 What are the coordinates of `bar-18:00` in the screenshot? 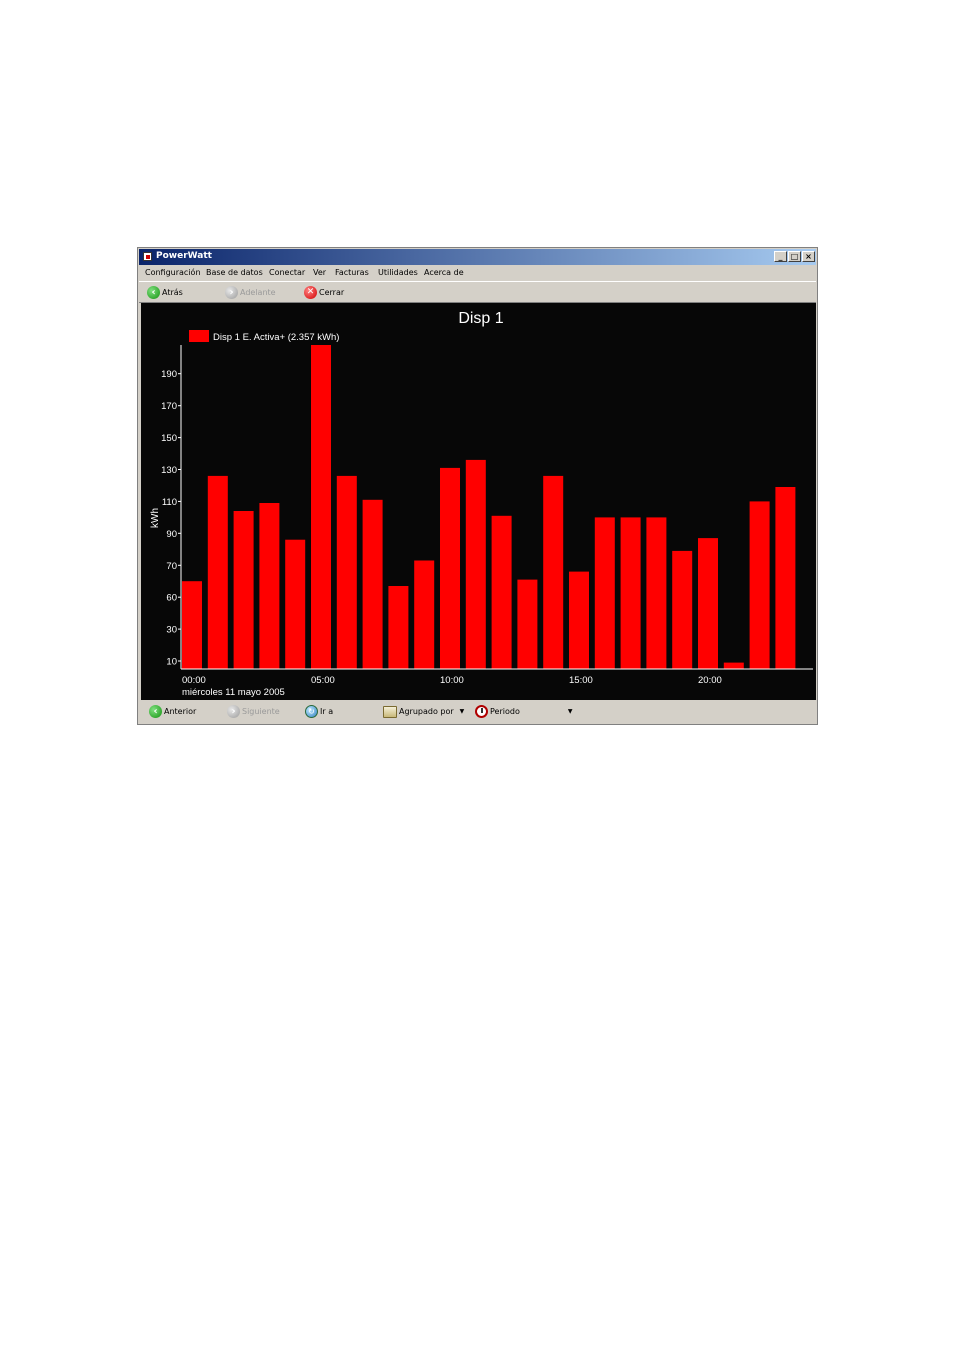 It's located at (656, 593).